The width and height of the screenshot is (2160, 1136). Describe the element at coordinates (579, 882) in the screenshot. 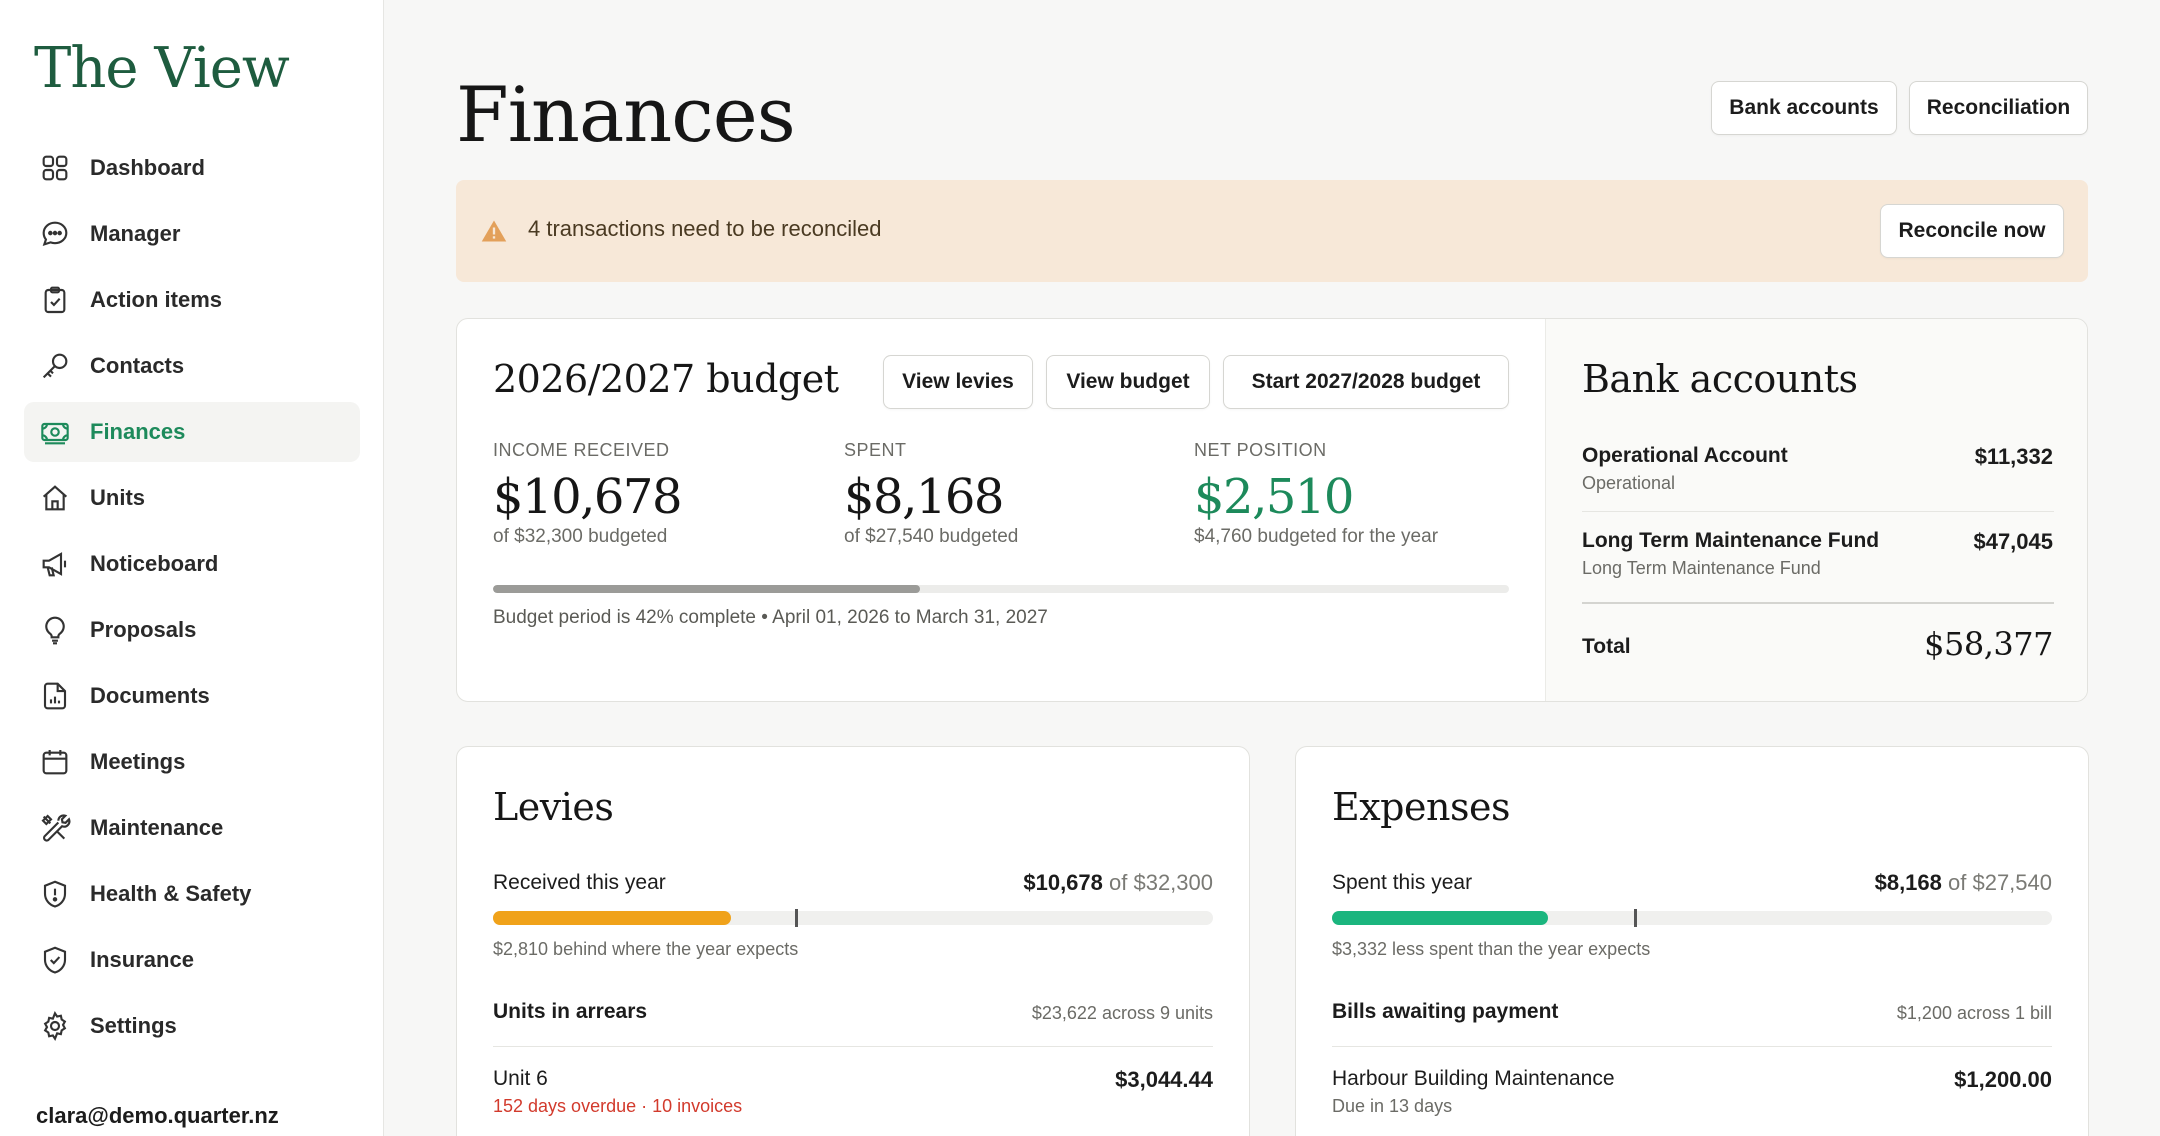

I see `received-label: Received this year` at that location.